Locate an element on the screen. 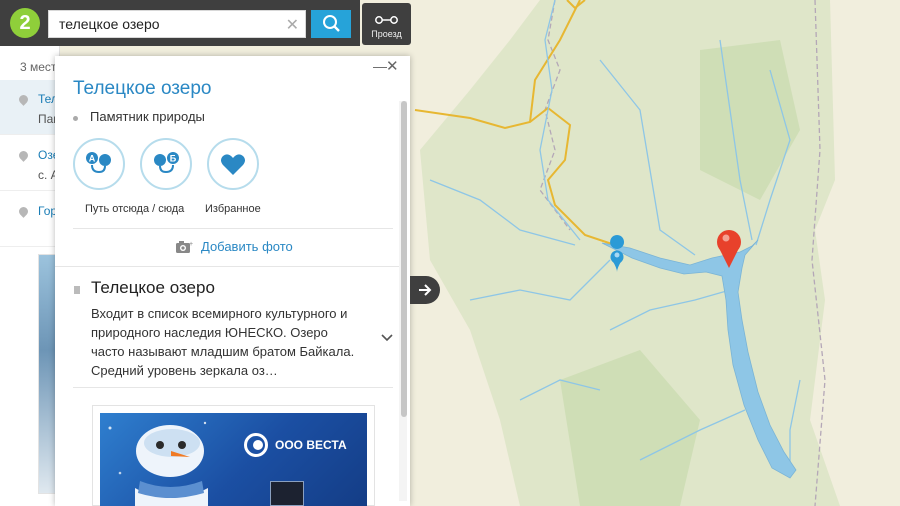 The height and width of the screenshot is (506, 900). route-button: Проезд is located at coordinates (386, 24).